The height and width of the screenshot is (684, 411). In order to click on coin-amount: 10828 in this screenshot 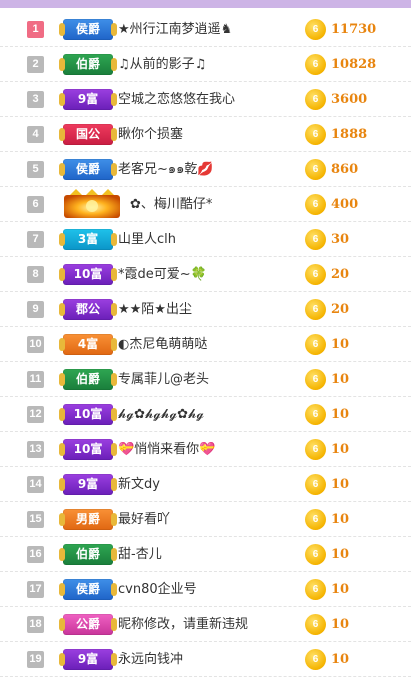, I will do `click(354, 64)`.